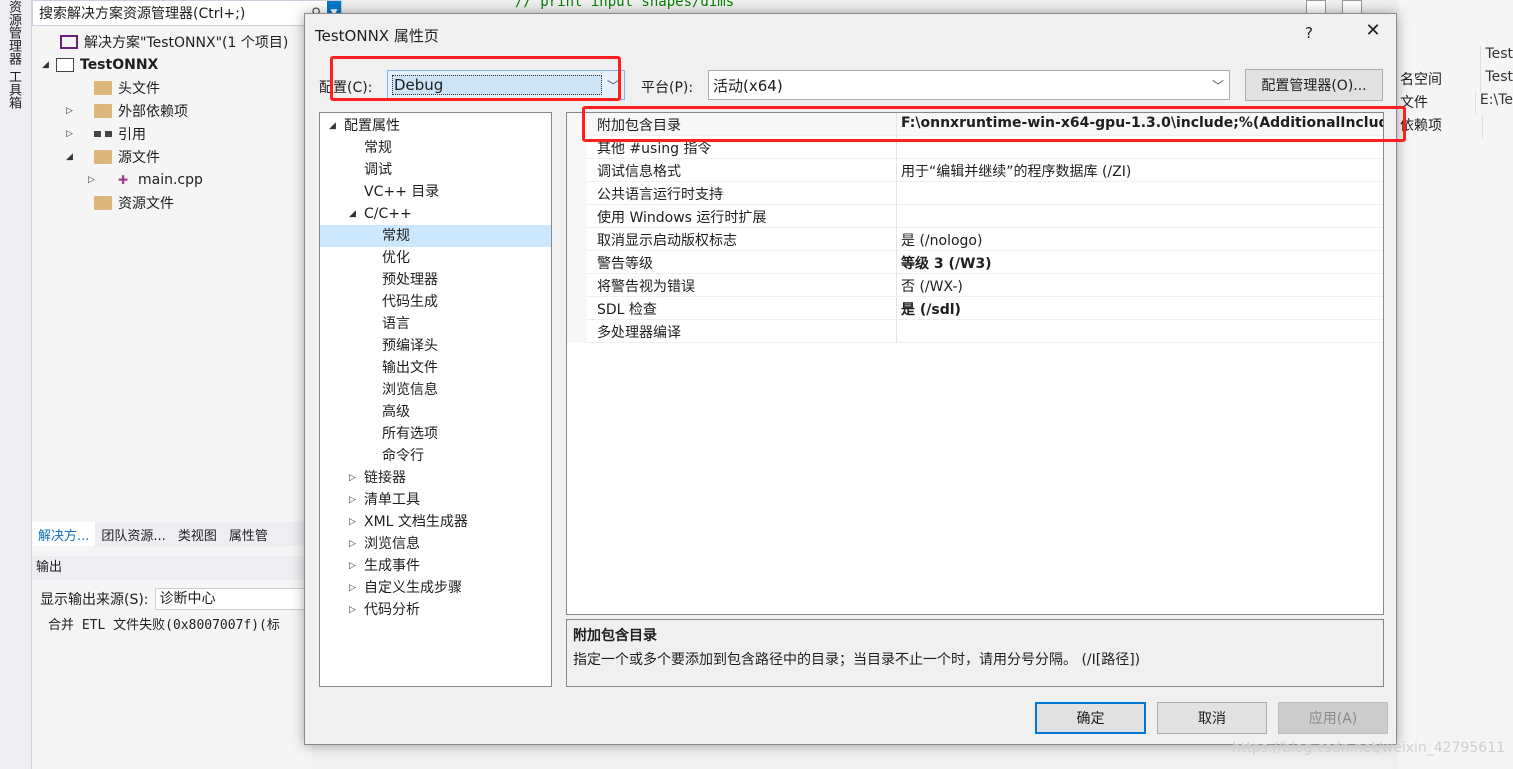 The image size is (1513, 769). Describe the element at coordinates (435, 126) in the screenshot. I see `tree-node: ◢ 配置属性` at that location.